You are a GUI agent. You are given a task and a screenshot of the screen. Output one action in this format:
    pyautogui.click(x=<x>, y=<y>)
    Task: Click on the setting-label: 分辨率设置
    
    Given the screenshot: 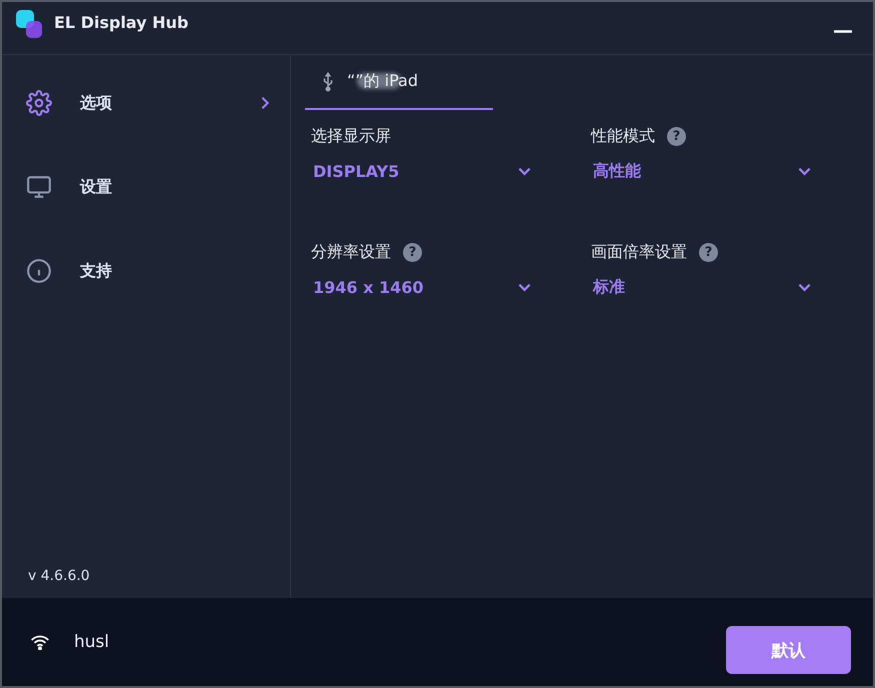 What is the action you would take?
    pyautogui.click(x=351, y=252)
    